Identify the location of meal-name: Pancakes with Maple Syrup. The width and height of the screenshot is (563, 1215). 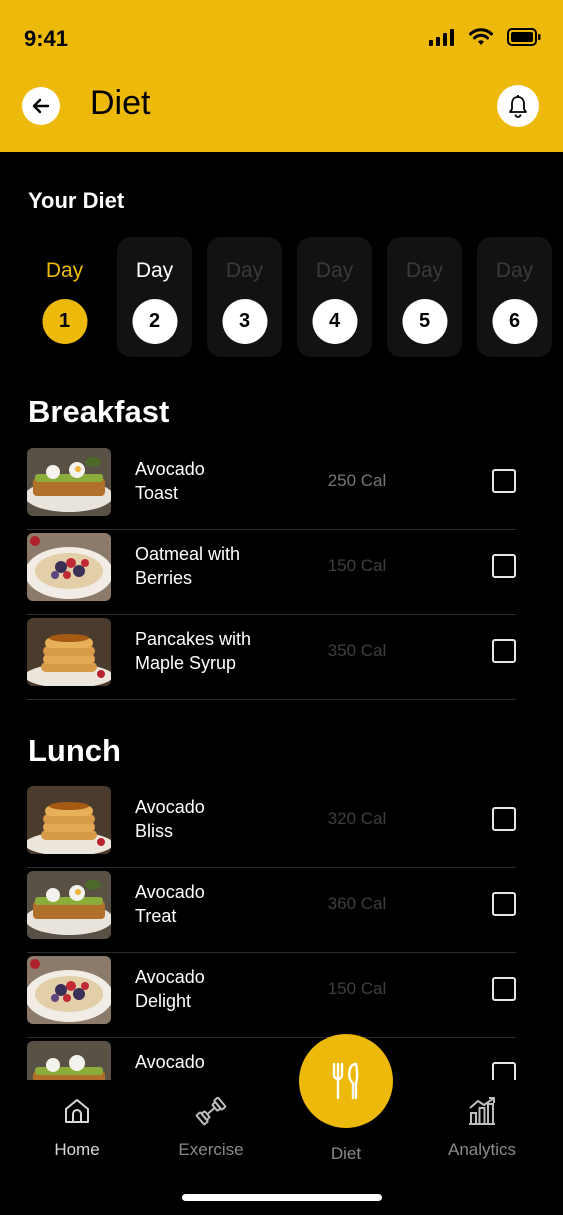
(193, 651).